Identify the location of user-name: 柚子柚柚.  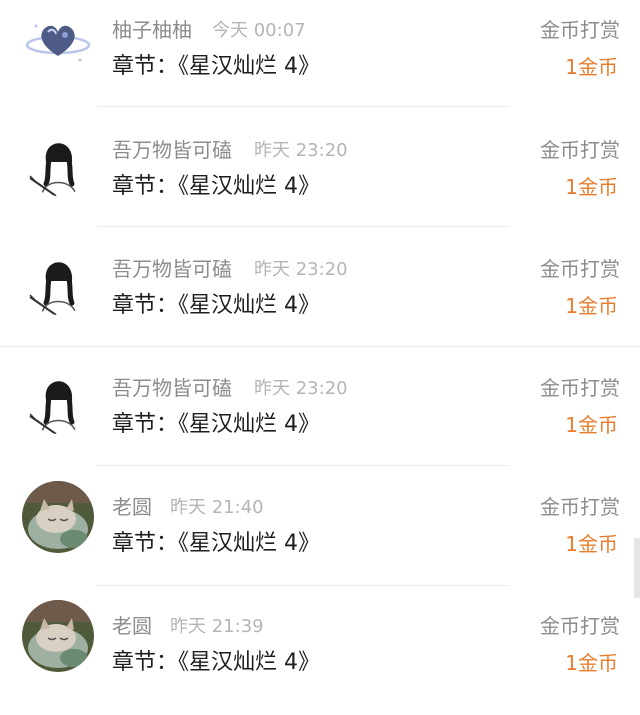
(152, 30).